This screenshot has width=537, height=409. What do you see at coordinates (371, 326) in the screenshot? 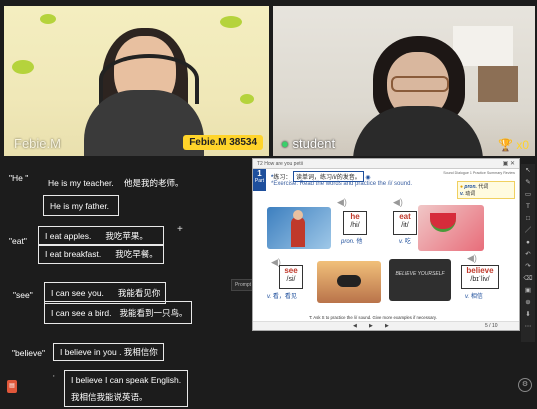
I see `play-icon: ▶` at bounding box center [371, 326].